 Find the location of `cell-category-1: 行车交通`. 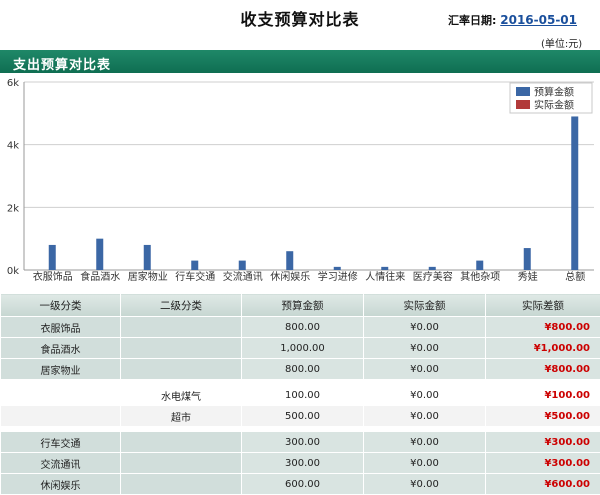

cell-category-1: 行车交通 is located at coordinates (61, 442).